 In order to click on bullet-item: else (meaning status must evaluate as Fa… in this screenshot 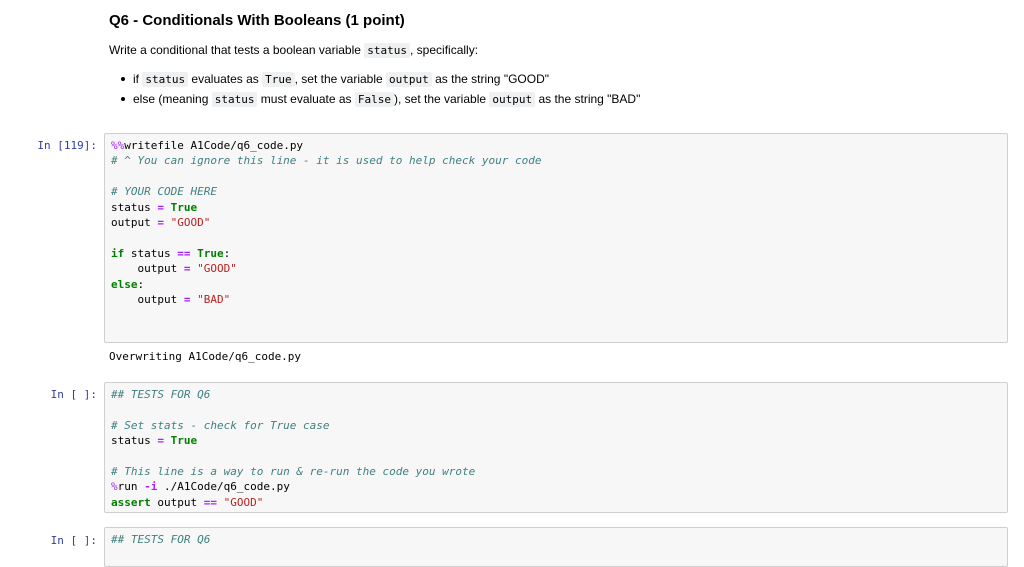, I will do `click(380, 99)`.